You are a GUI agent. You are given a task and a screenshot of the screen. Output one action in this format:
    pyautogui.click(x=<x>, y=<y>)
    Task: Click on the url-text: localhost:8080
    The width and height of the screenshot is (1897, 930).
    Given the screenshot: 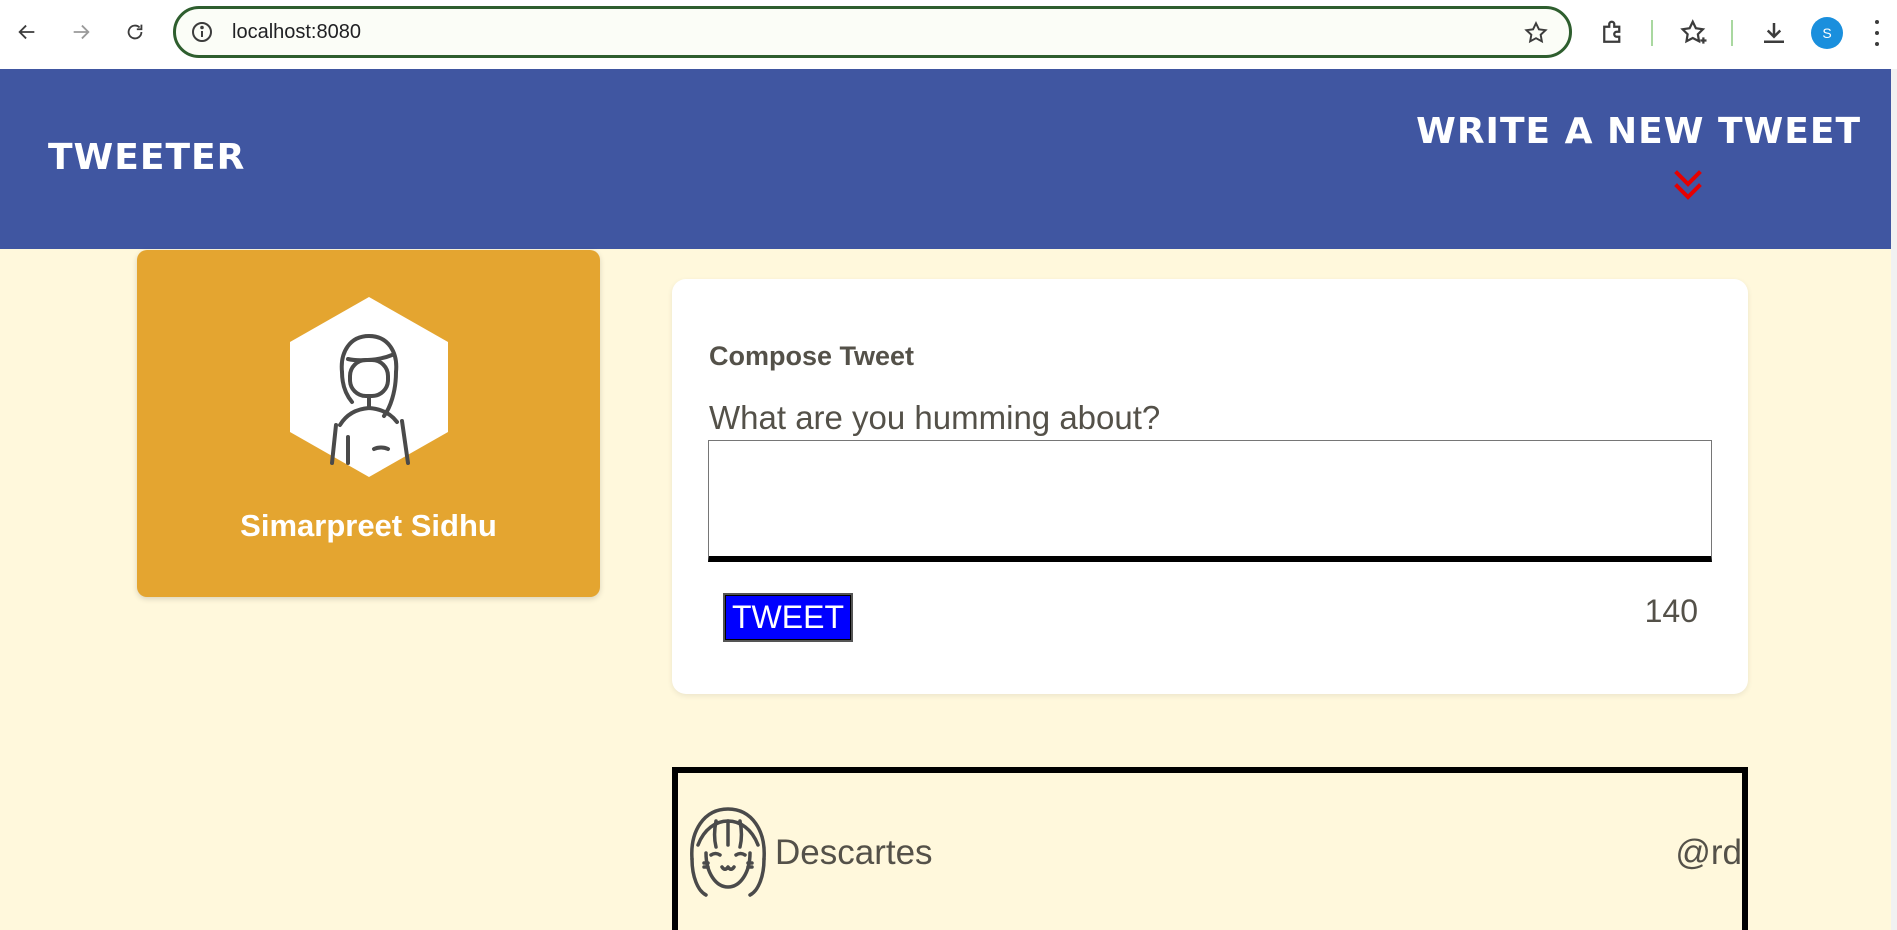 What is the action you would take?
    pyautogui.click(x=296, y=32)
    